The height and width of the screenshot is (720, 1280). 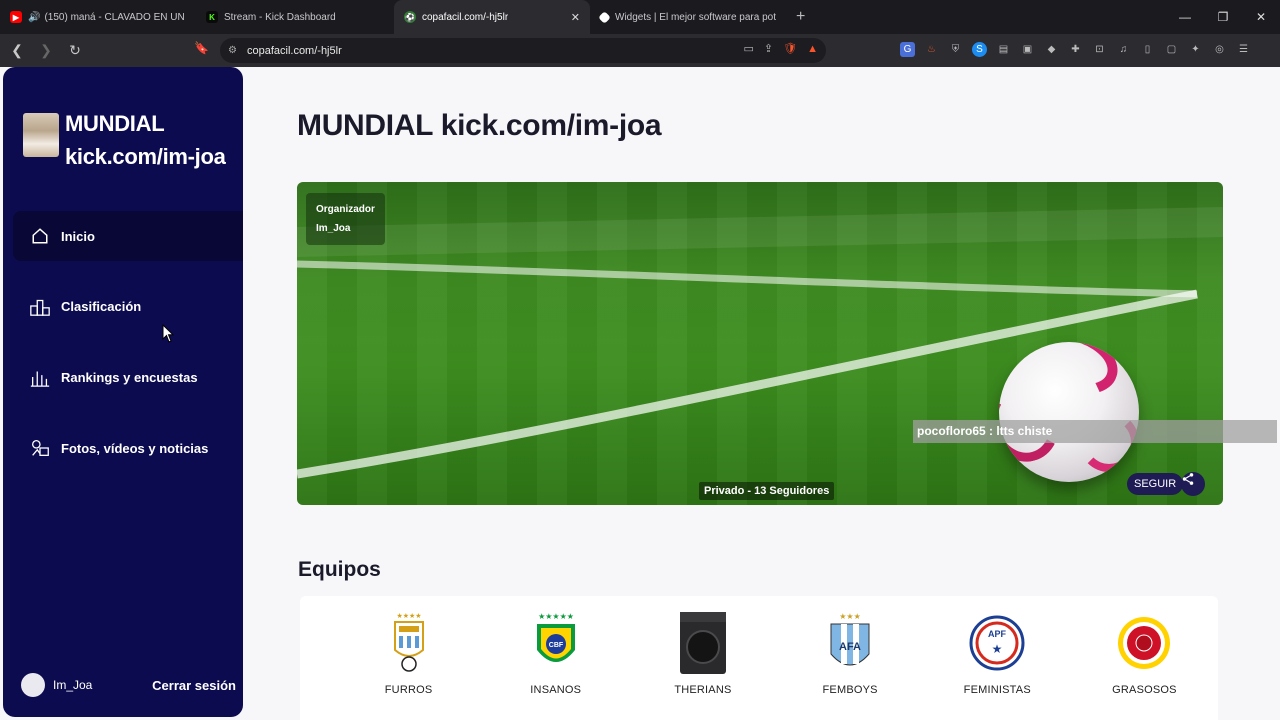 What do you see at coordinates (34, 17) in the screenshot?
I see `speaker-icon: 🔊` at bounding box center [34, 17].